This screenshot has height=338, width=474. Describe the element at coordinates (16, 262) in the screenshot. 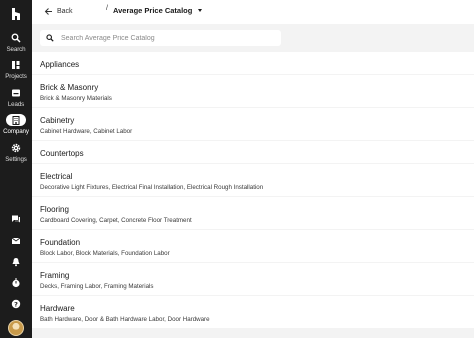

I see `bell-icon` at that location.